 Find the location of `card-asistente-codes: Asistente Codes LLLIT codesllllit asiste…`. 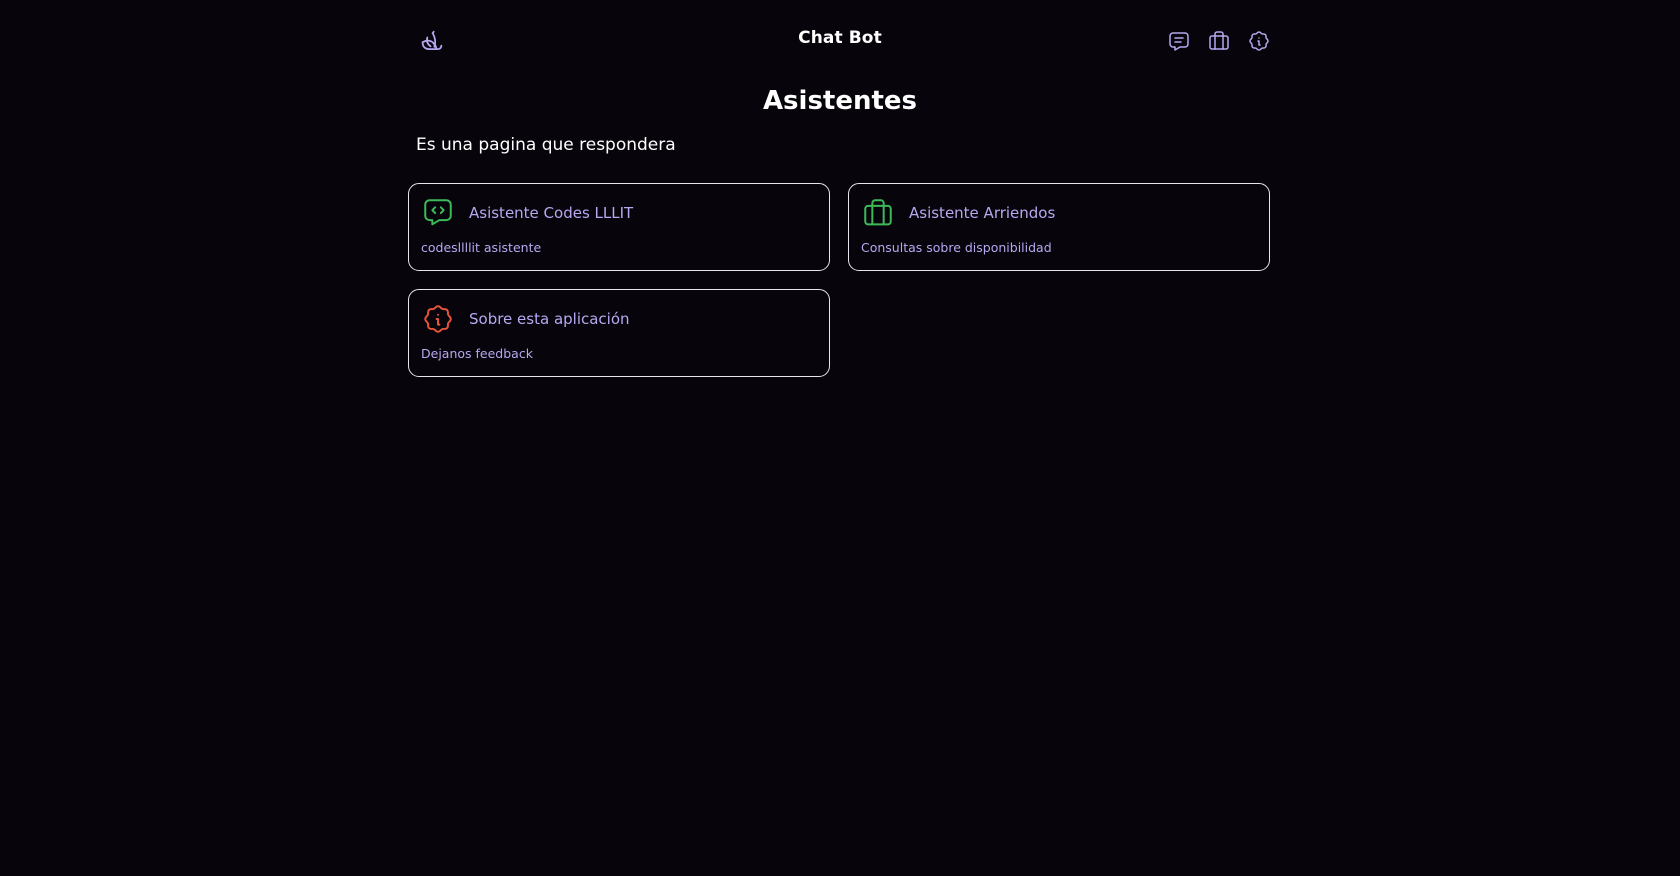

card-asistente-codes: Asistente Codes LLLIT codesllllit asiste… is located at coordinates (619, 227).